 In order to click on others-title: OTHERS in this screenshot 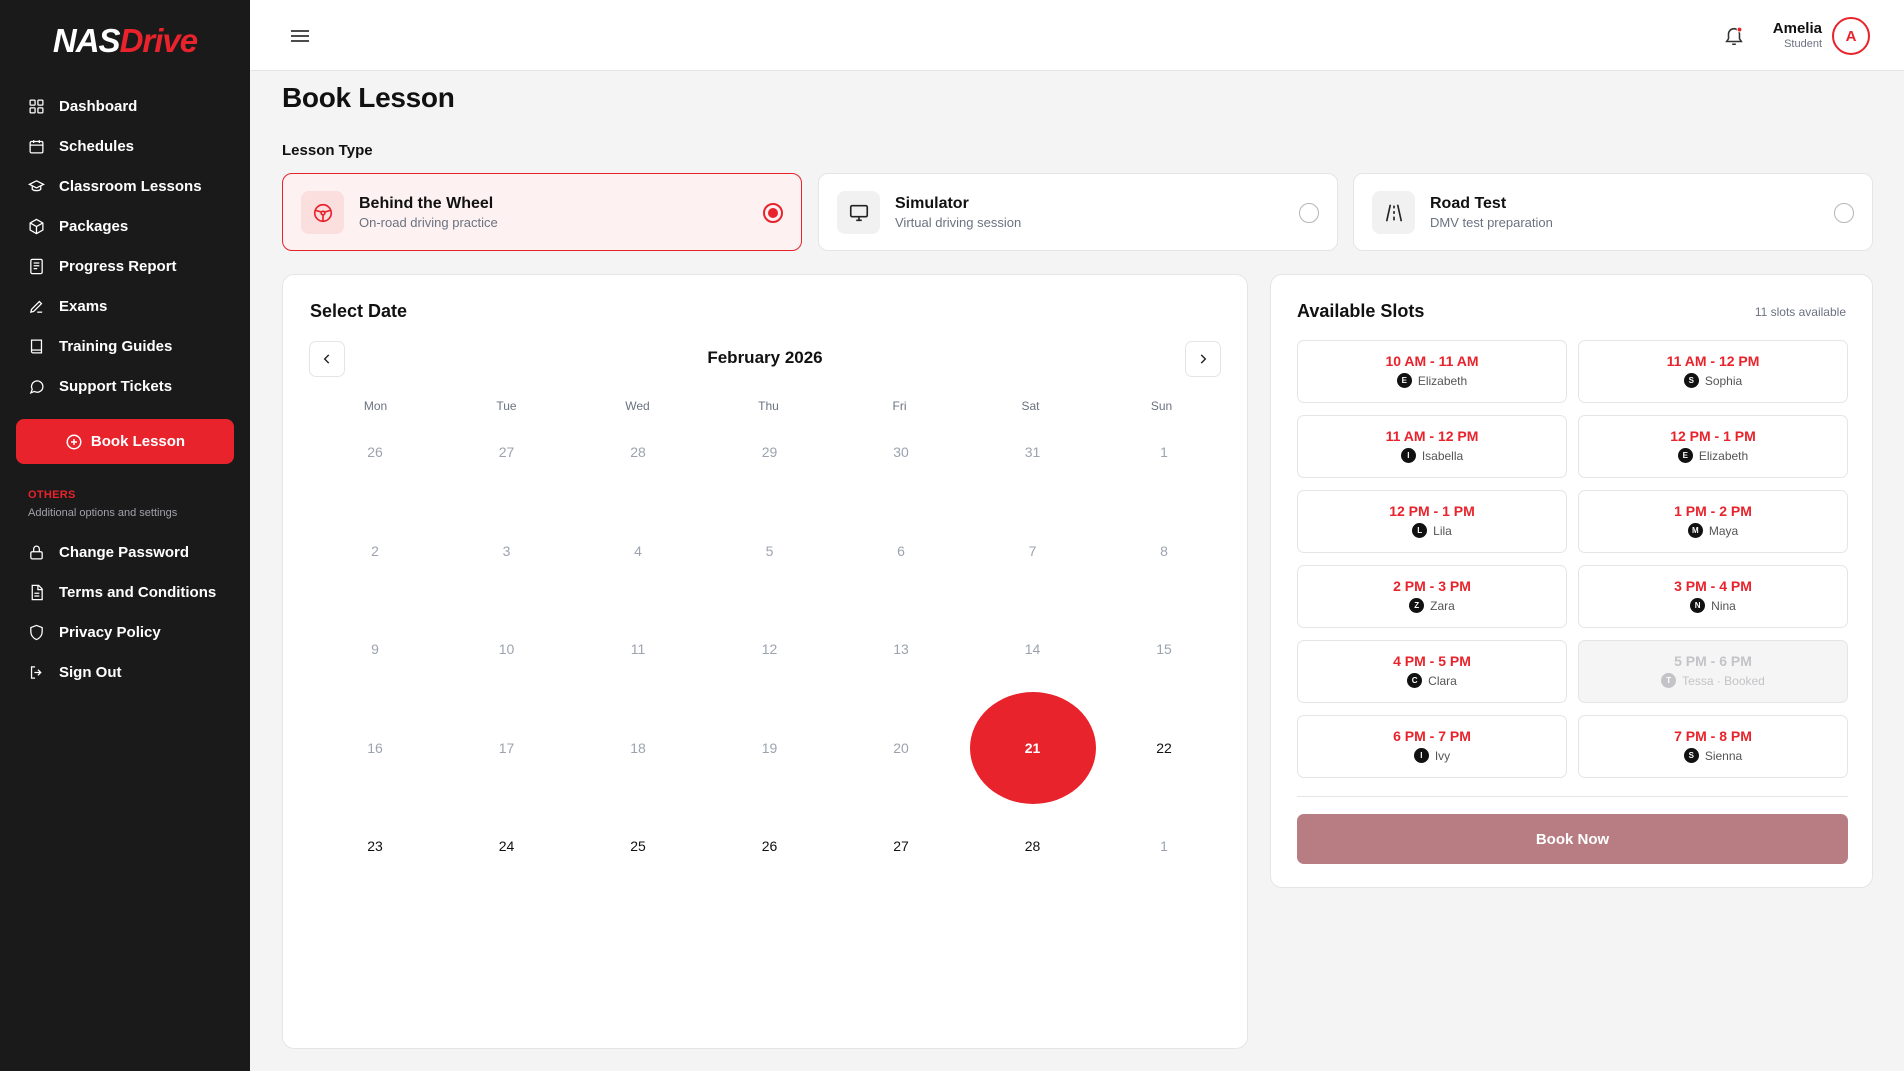, I will do `click(52, 495)`.